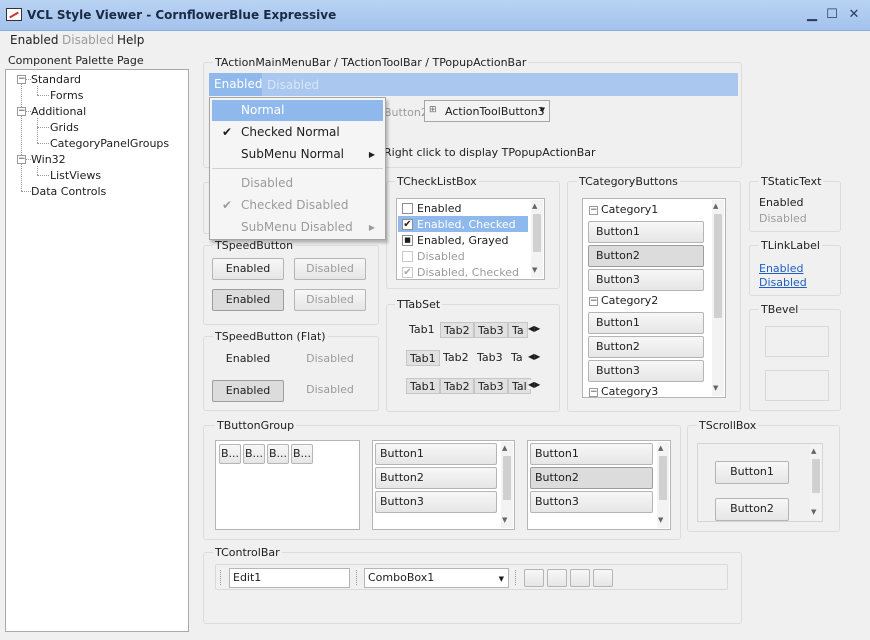  I want to click on category-scrollbar: ▲ ▼, so click(718, 298).